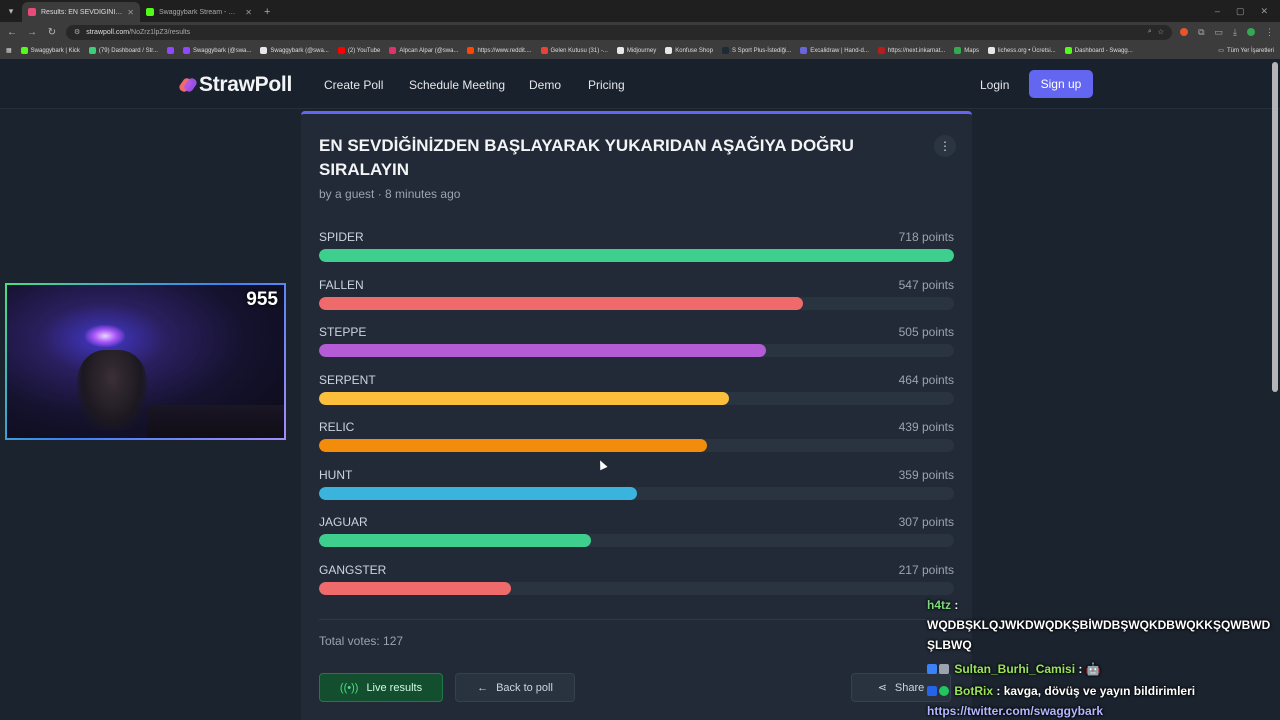  Describe the element at coordinates (343, 522) in the screenshot. I see `poll-option-name: JAGUAR` at that location.